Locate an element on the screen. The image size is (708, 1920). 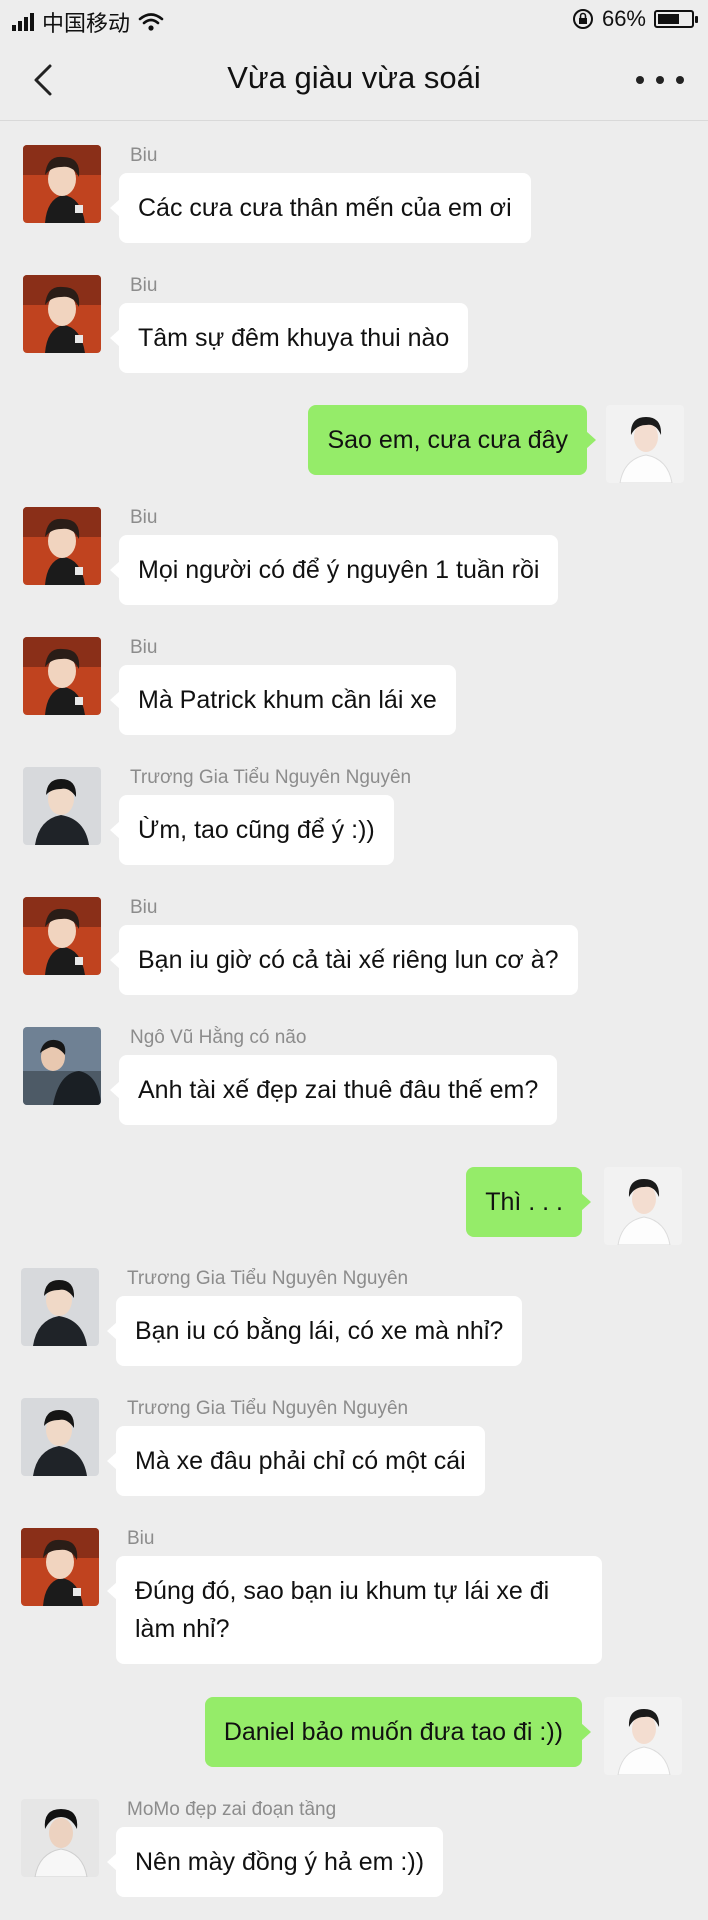
message-bubble: Mà xe đâu phải chỉ có một cái is located at coordinates (296, 1461).